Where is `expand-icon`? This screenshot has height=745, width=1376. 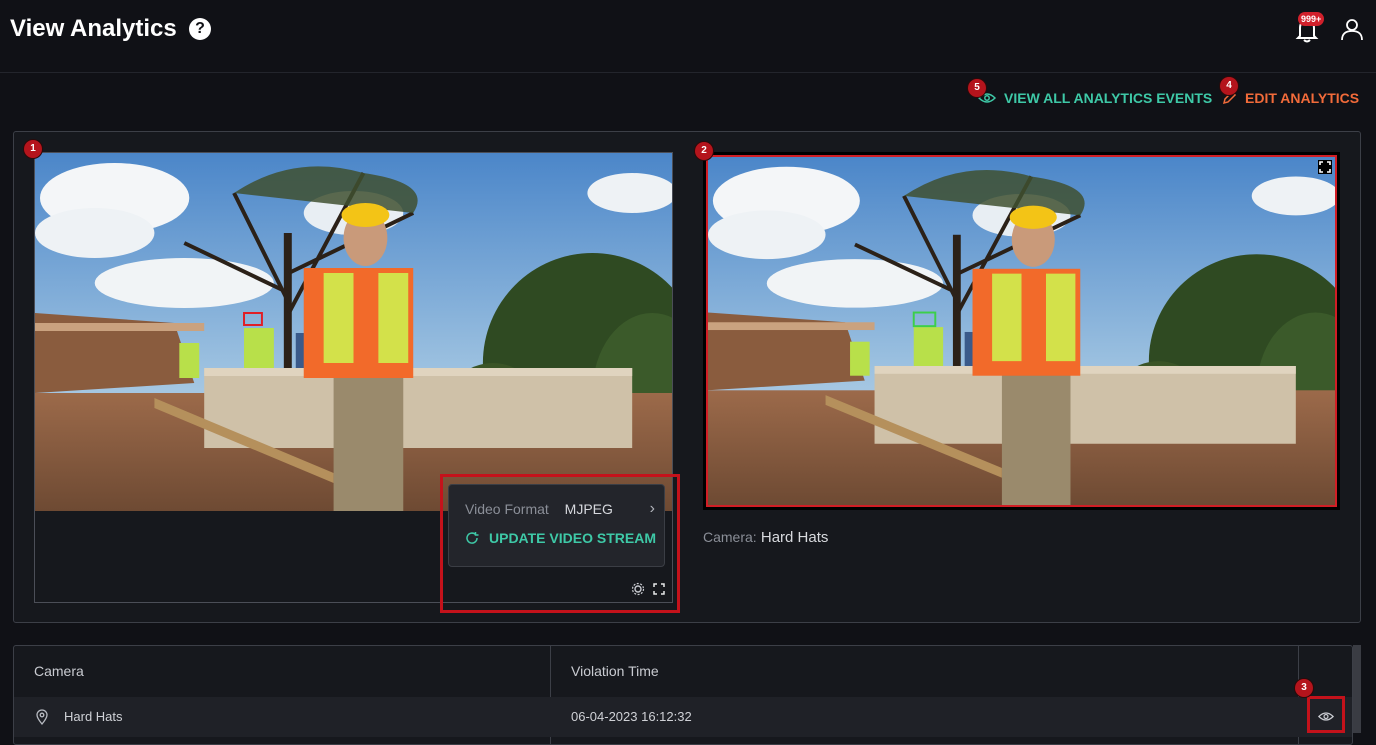 expand-icon is located at coordinates (1325, 167).